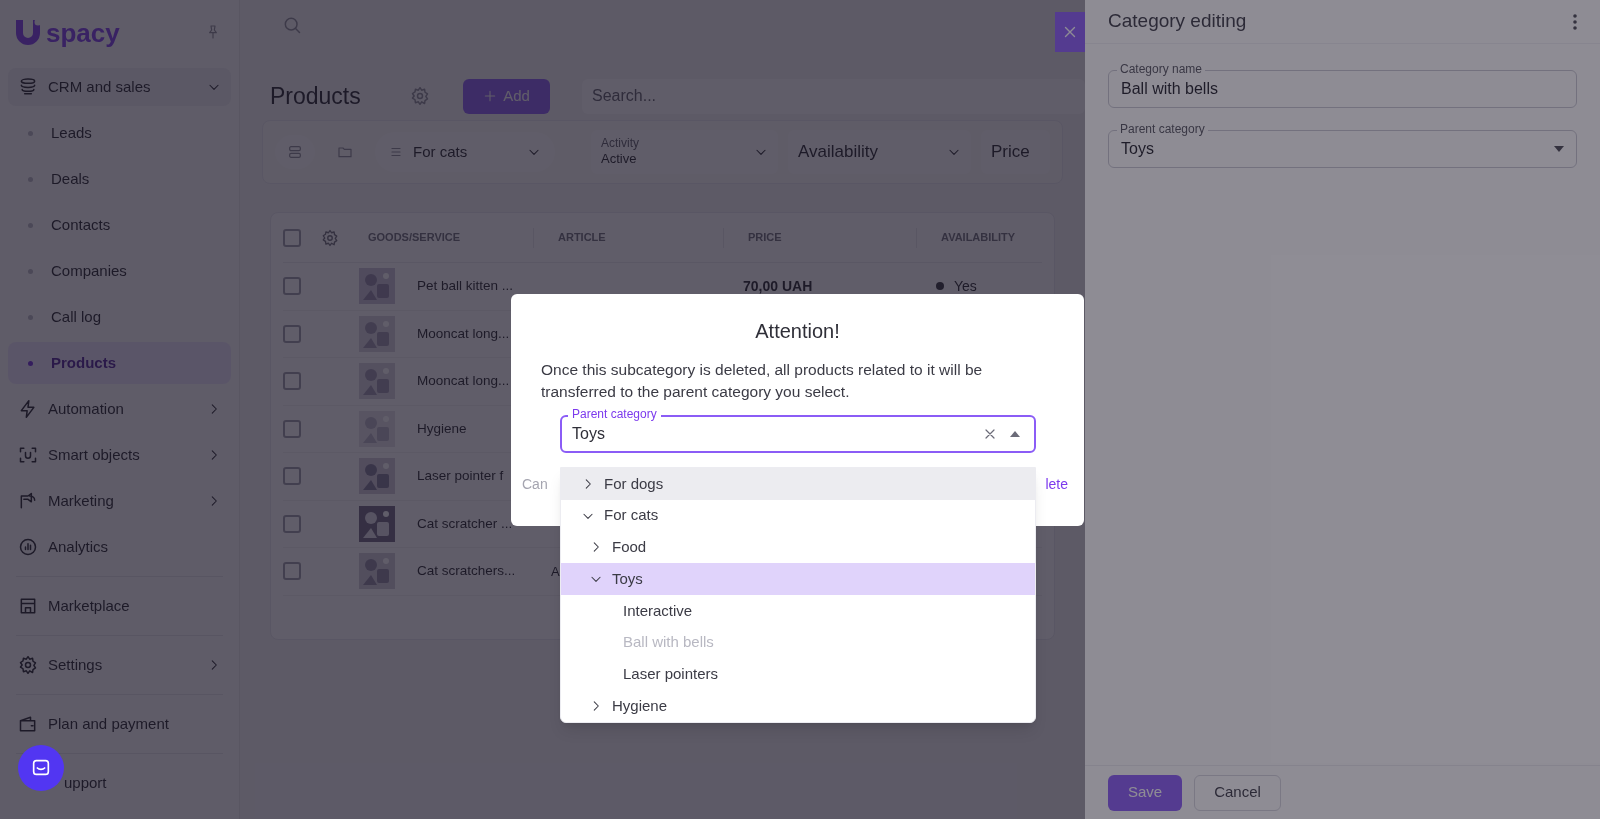 This screenshot has width=1600, height=819. I want to click on rows-icon, so click(295, 152).